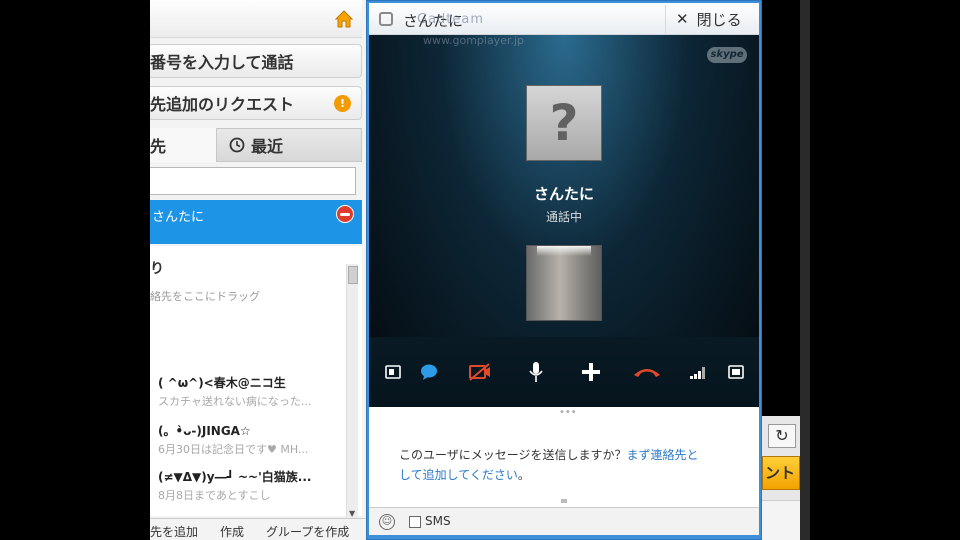 Image resolution: width=960 pixels, height=540 pixels. Describe the element at coordinates (174, 531) in the screenshot. I see `add-contact-button: 先を追加` at that location.